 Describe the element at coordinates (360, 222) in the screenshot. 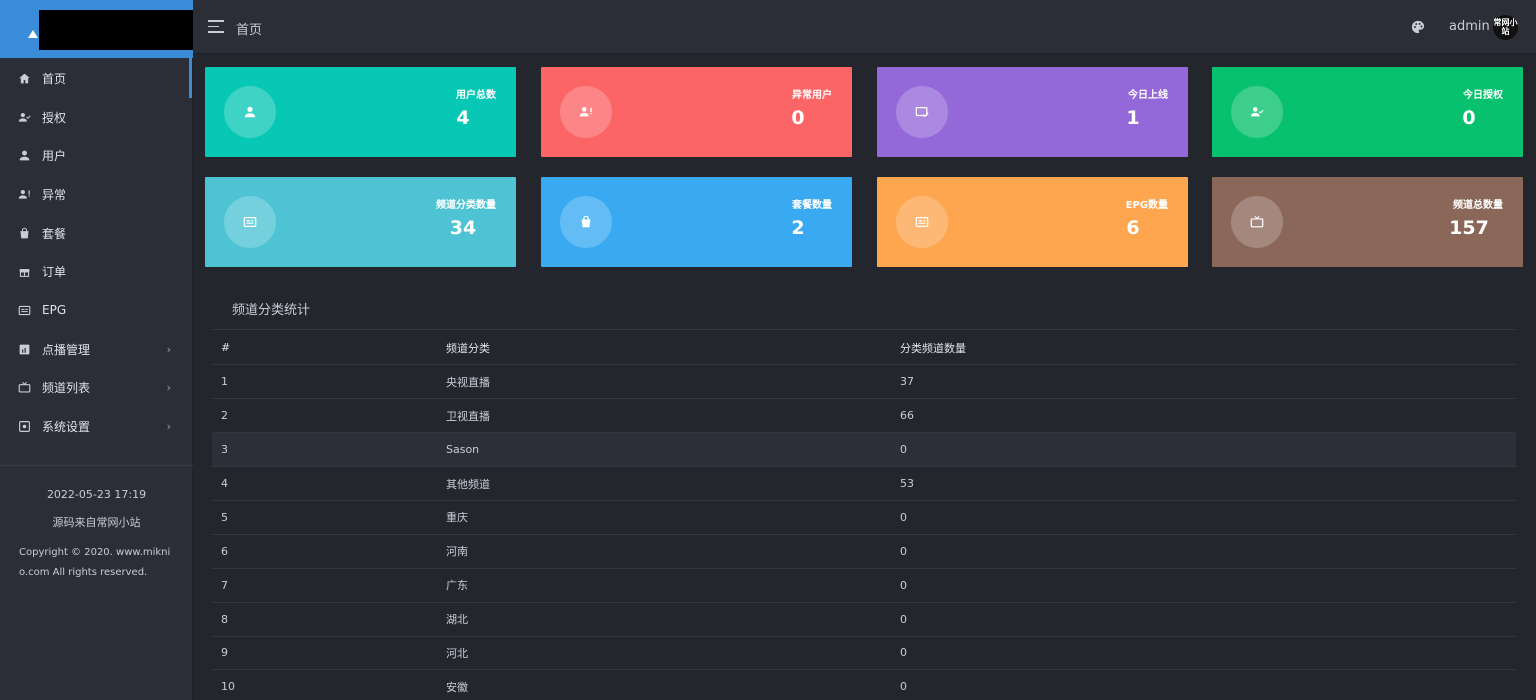

I see `stat-card: 频道分类数量 34` at that location.